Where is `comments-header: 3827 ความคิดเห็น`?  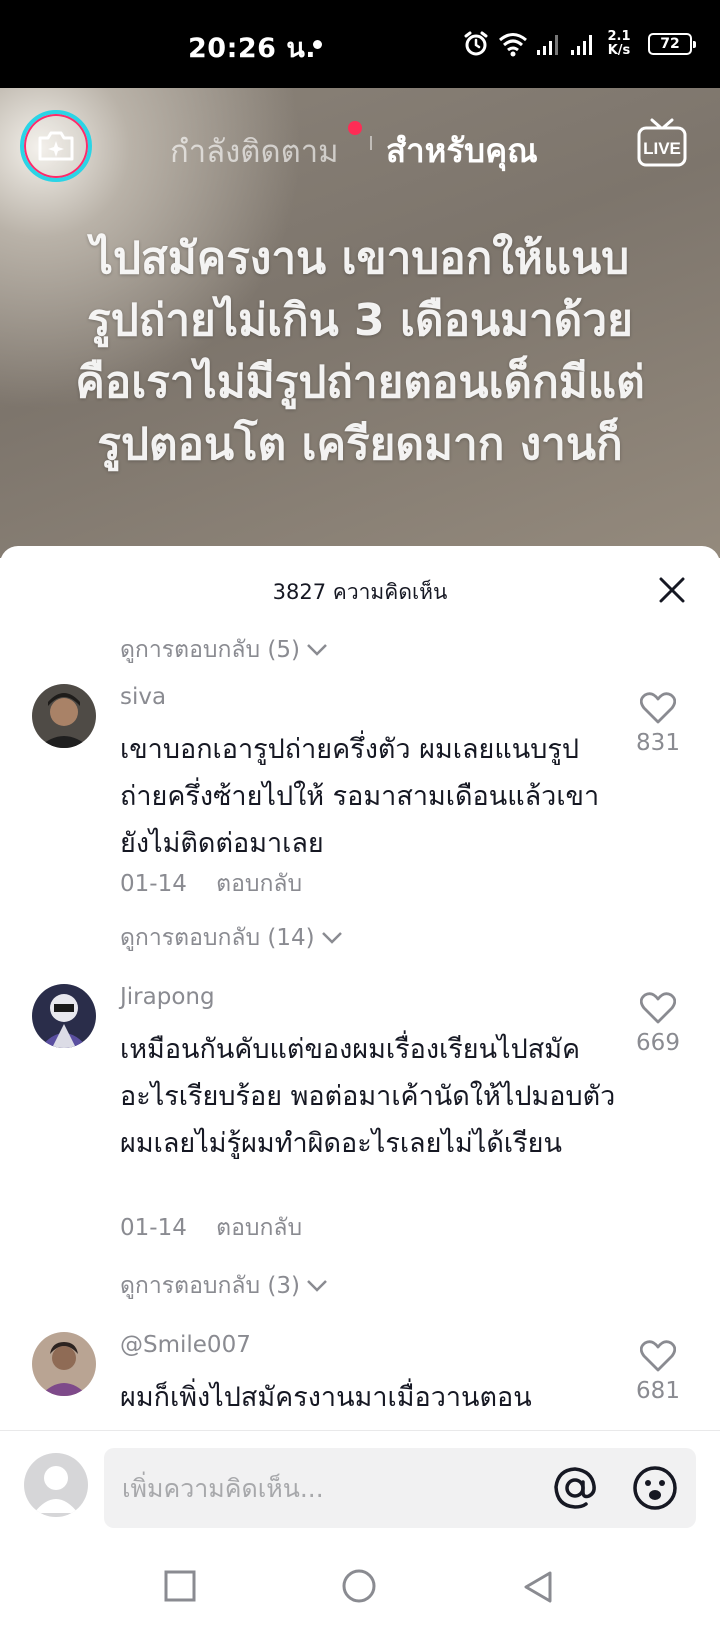
comments-header: 3827 ความคิดเห็น is located at coordinates (360, 589).